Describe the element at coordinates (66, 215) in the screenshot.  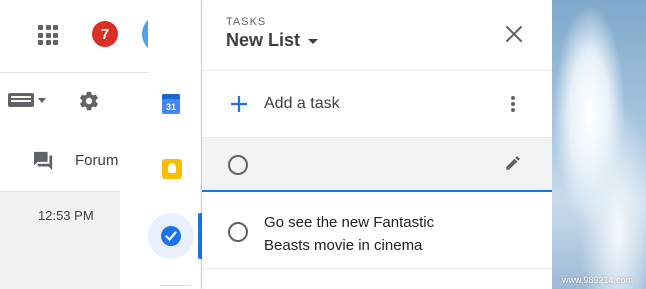
I see `mail-time: 12:53 PM` at that location.